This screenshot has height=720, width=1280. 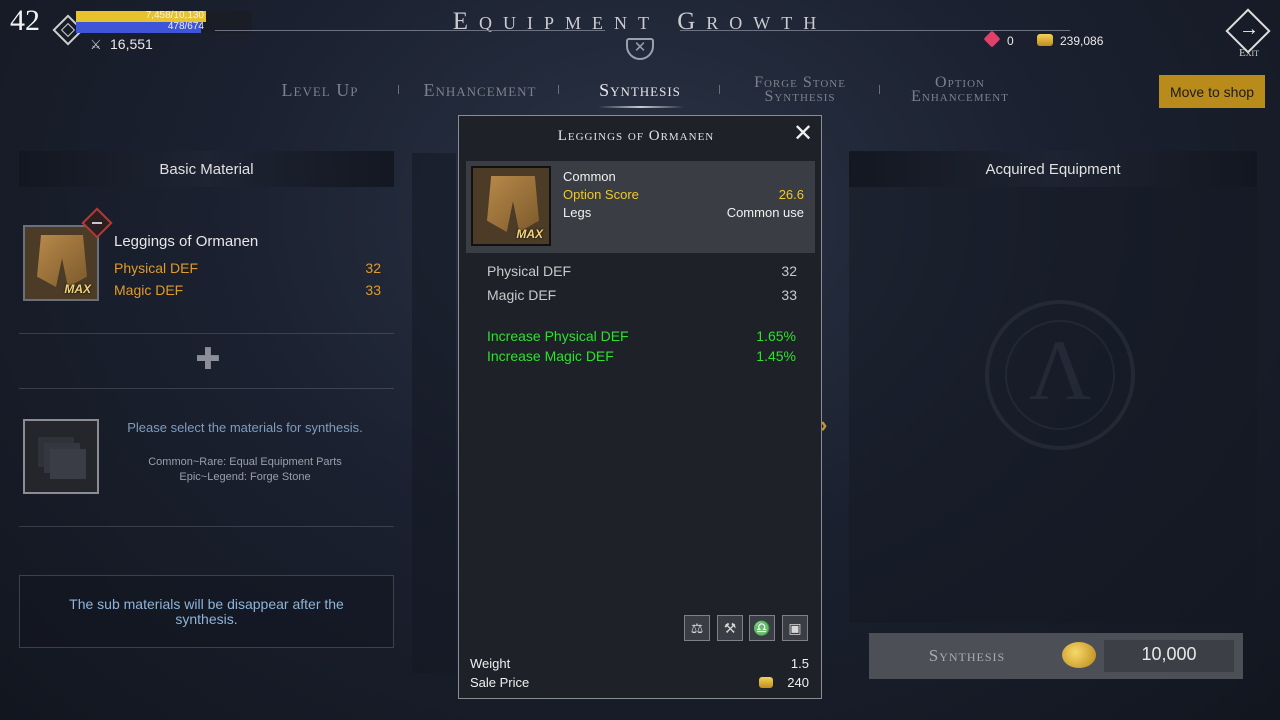 What do you see at coordinates (730, 628) in the screenshot?
I see `hammer-icon: ⚒` at bounding box center [730, 628].